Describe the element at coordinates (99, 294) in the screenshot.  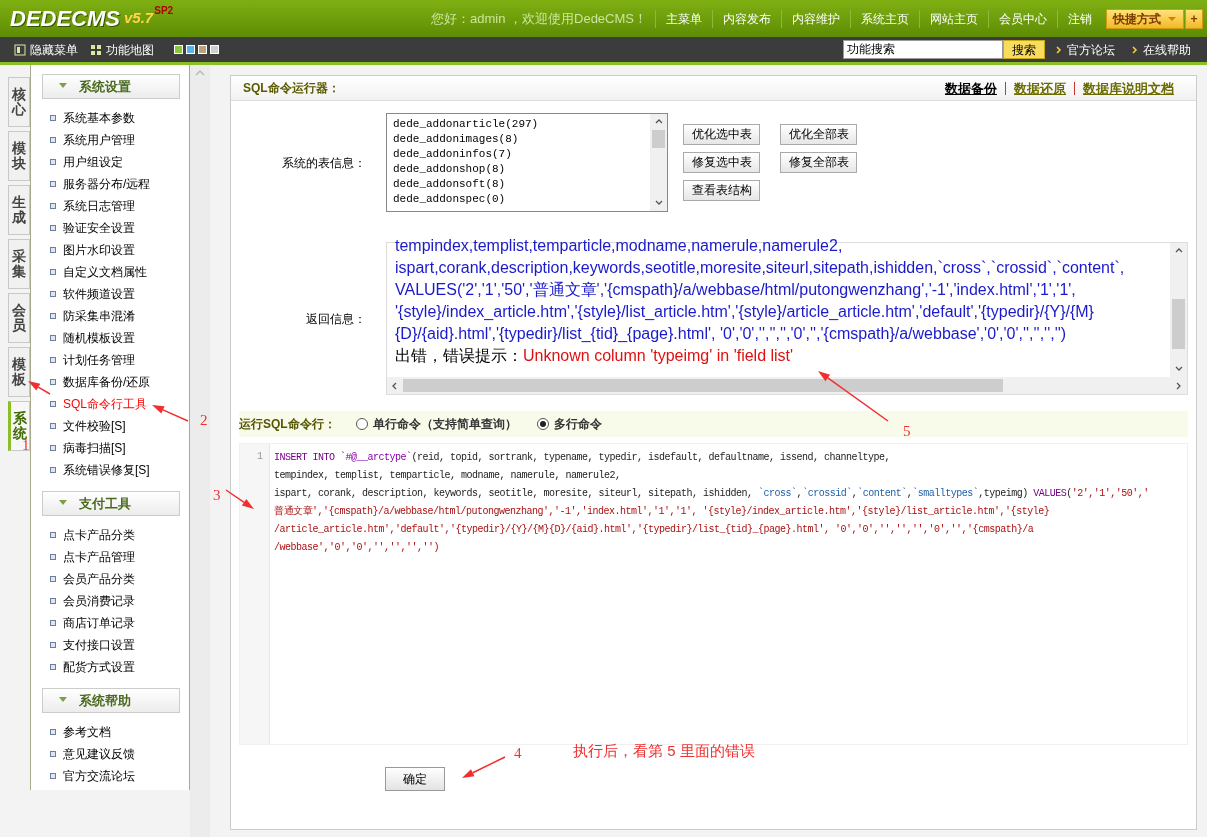
I see `menu-item: 软件频道设置` at that location.